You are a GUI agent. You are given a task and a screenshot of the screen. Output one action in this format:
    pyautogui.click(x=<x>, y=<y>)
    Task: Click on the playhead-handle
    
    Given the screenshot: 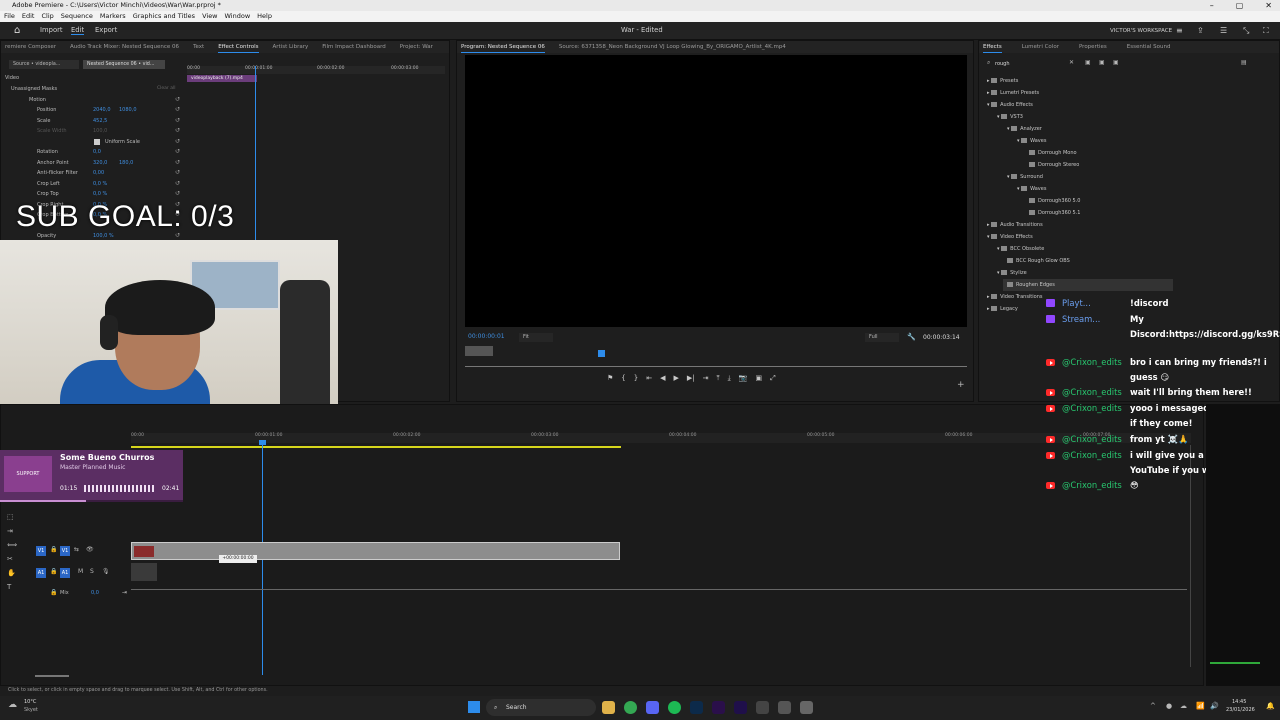 What is the action you would take?
    pyautogui.click(x=262, y=442)
    